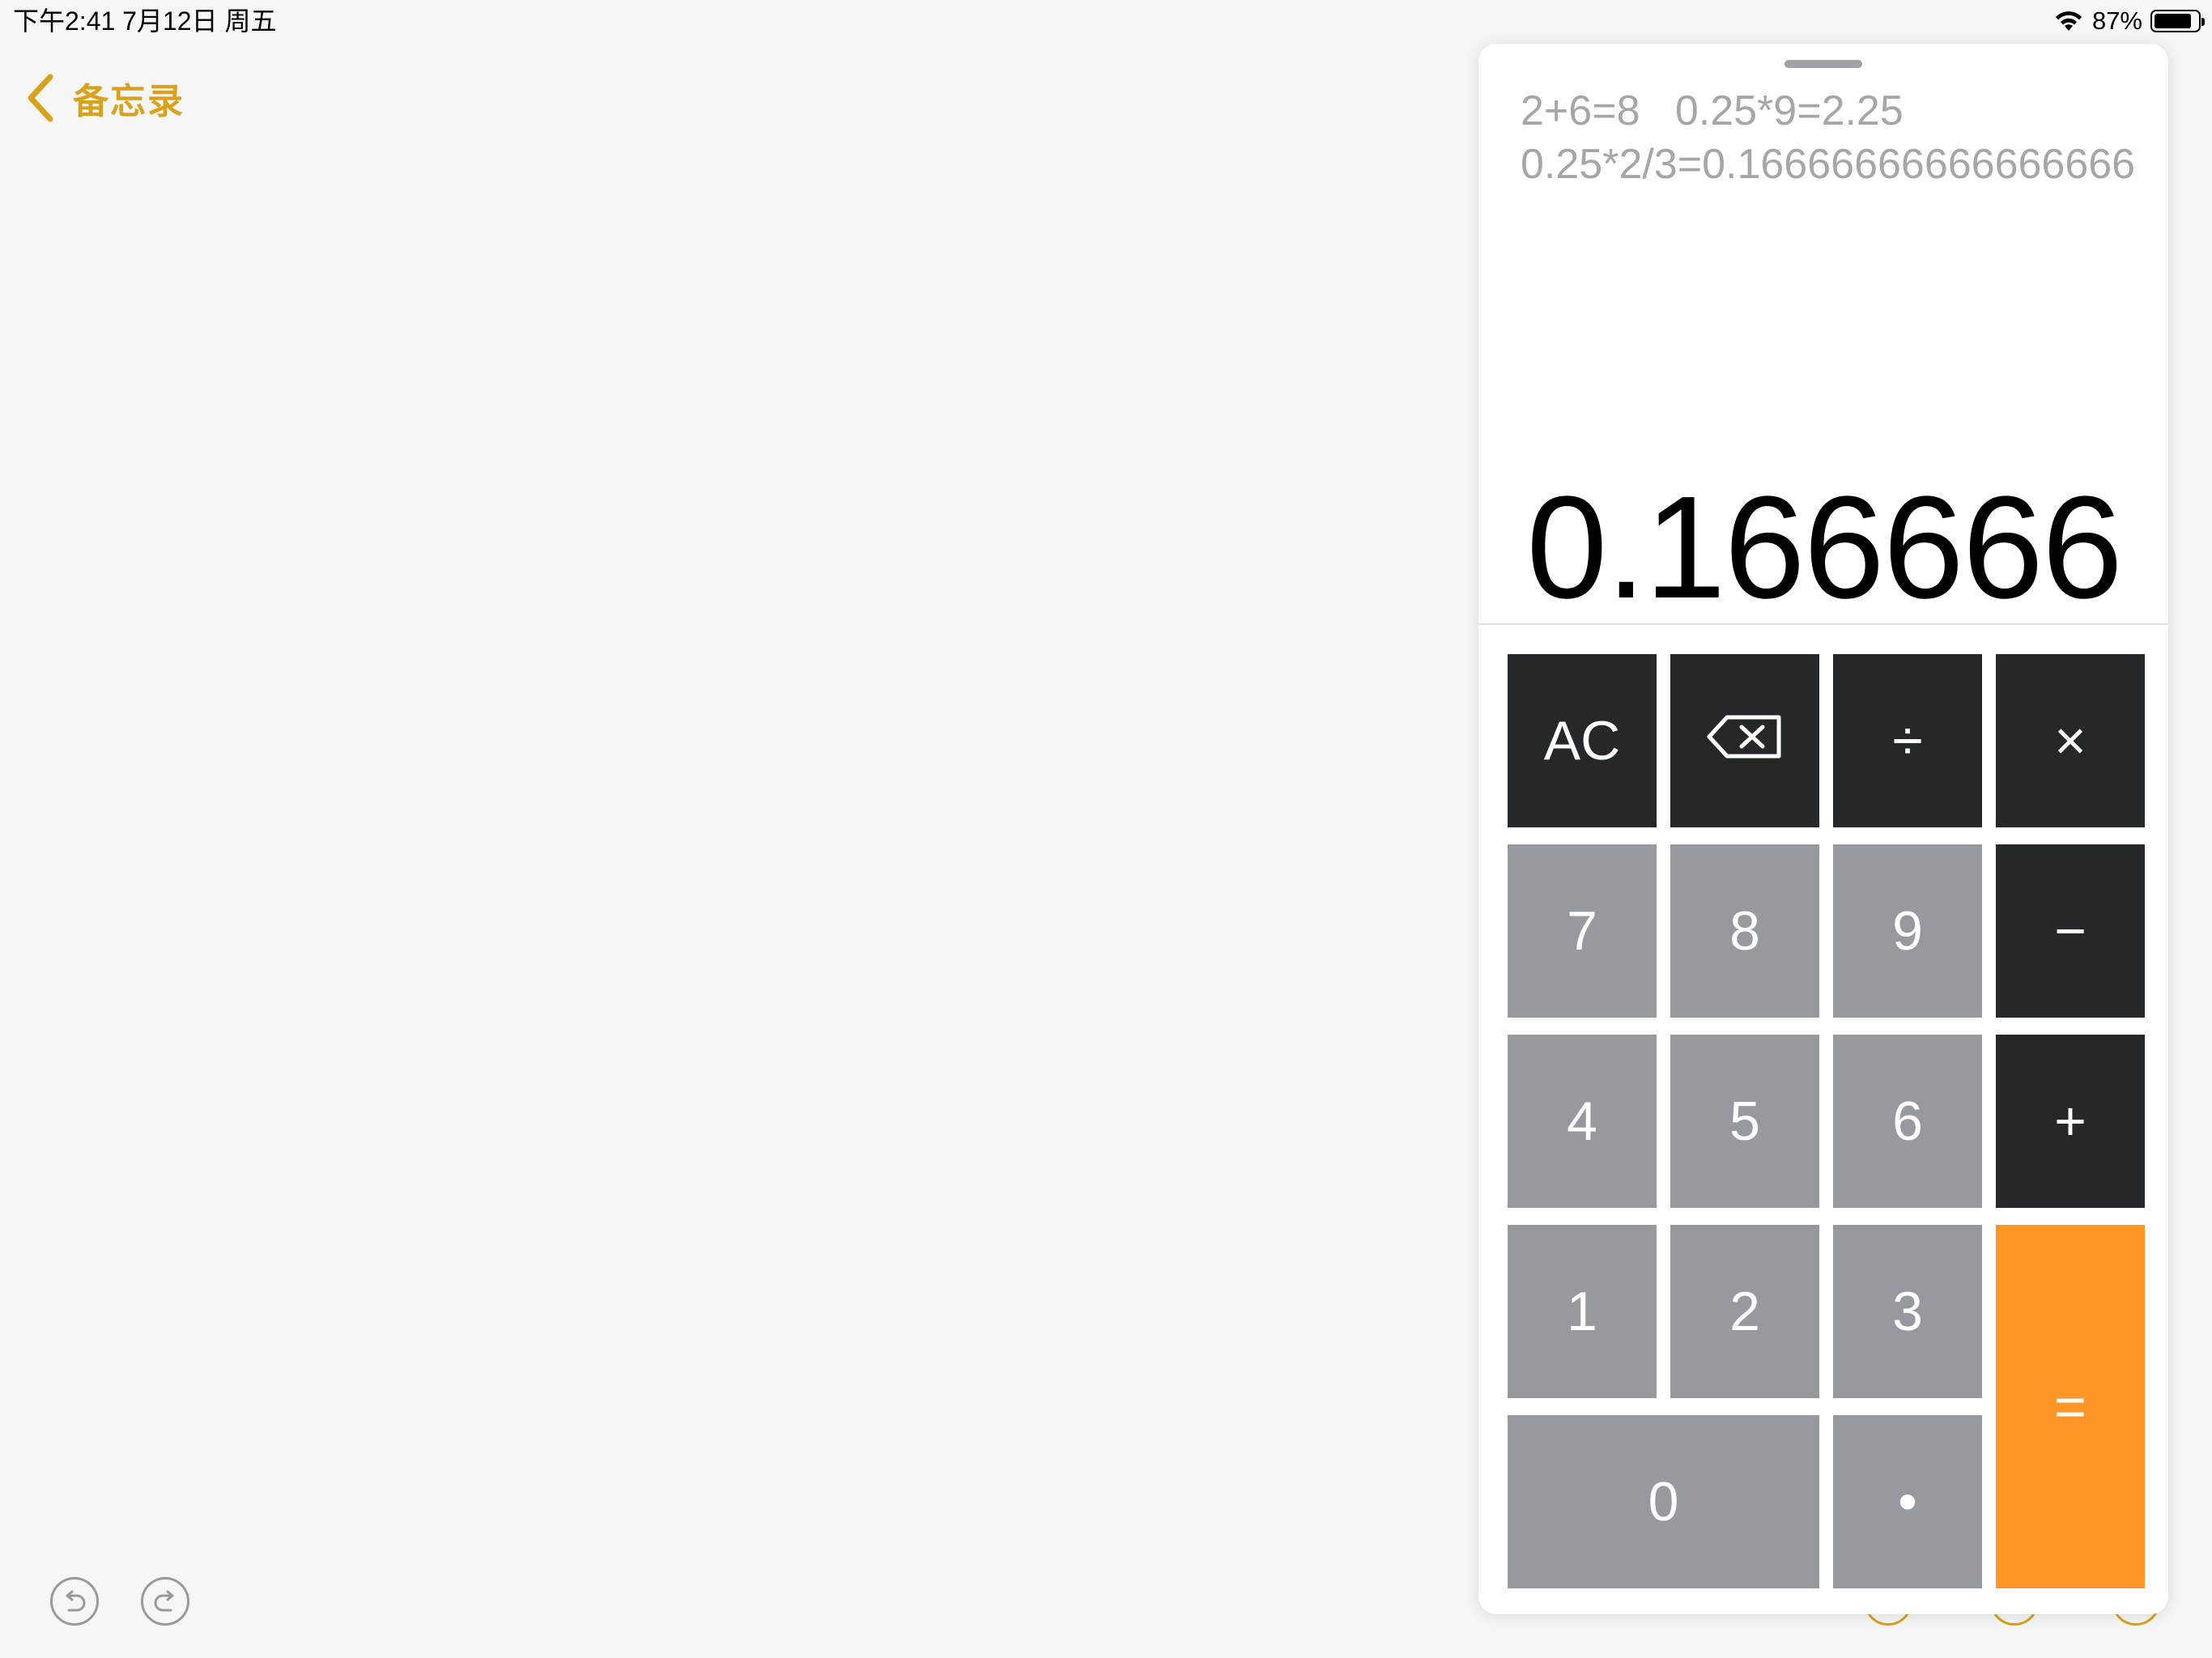 The width and height of the screenshot is (2212, 1658). I want to click on battery-percent: 87%, so click(2116, 20).